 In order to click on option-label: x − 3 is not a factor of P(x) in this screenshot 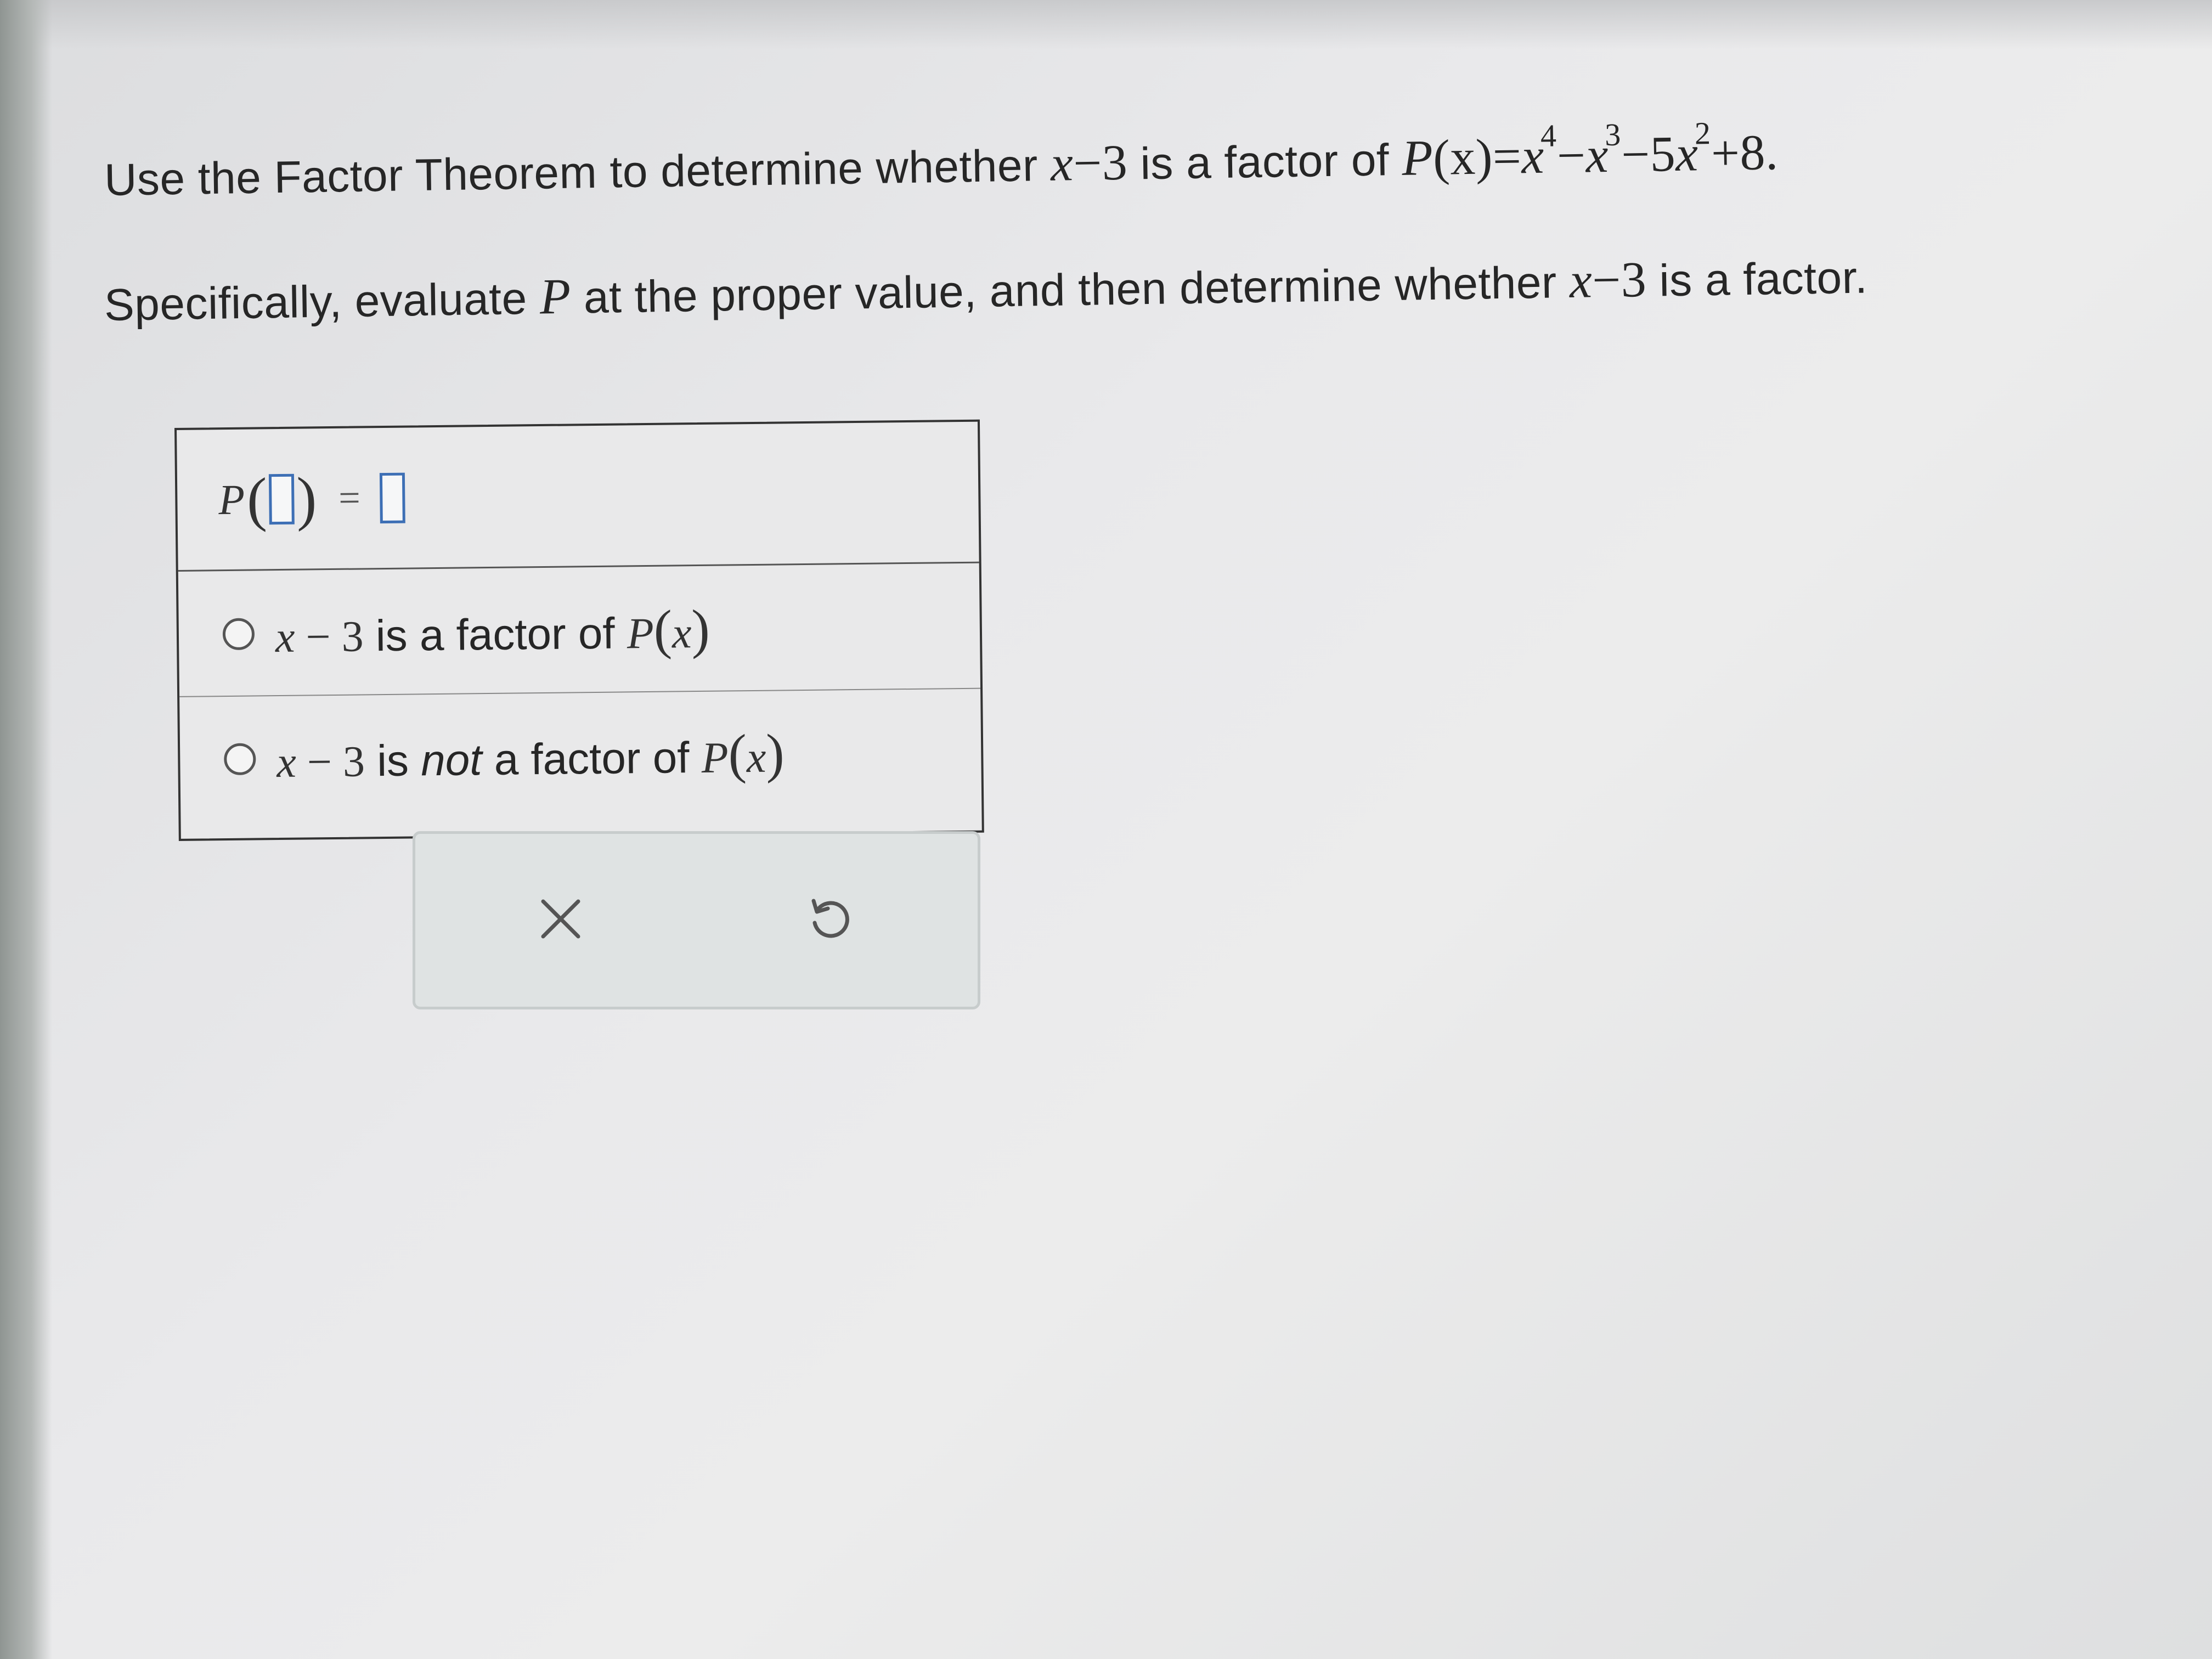, I will do `click(531, 755)`.